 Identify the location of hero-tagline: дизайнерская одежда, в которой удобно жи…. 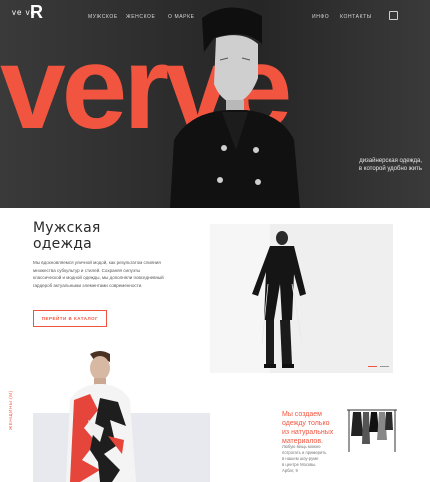
(357, 165).